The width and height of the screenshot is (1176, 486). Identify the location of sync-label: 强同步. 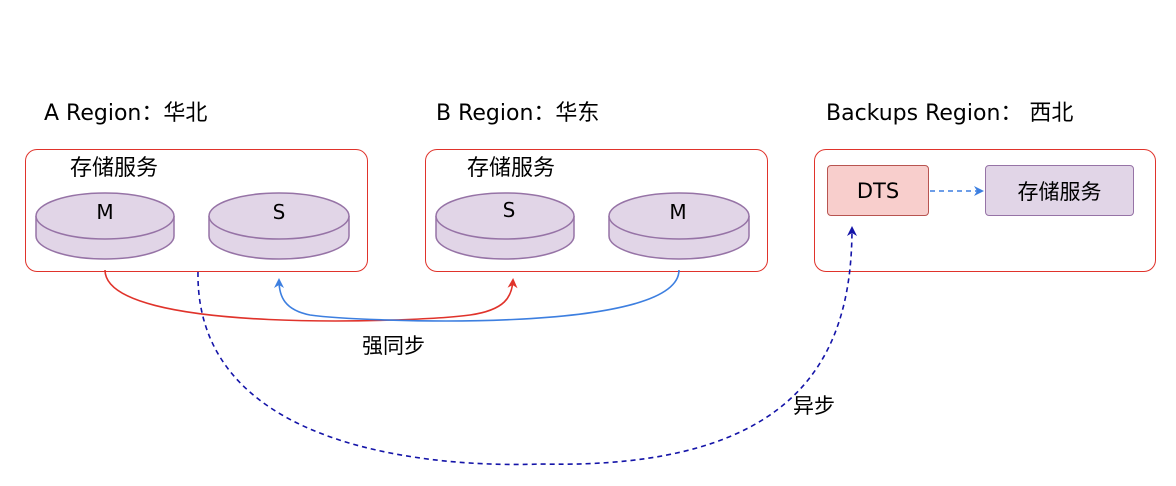
(393, 346).